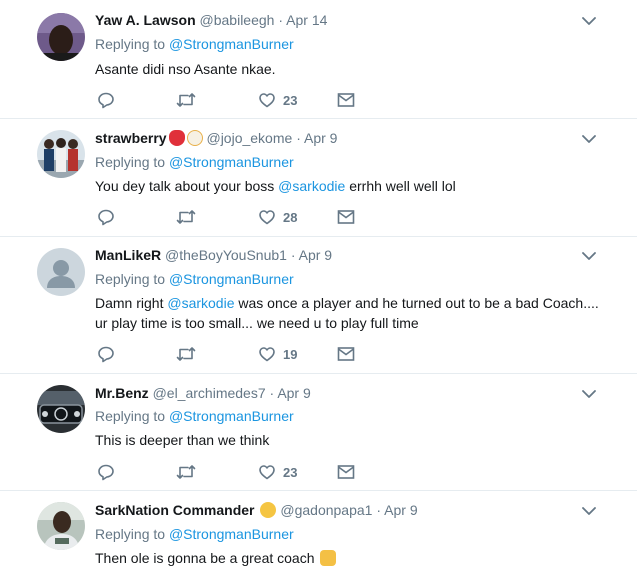 The height and width of the screenshot is (573, 637). What do you see at coordinates (209, 393) in the screenshot?
I see `username: @el_archimedes7` at bounding box center [209, 393].